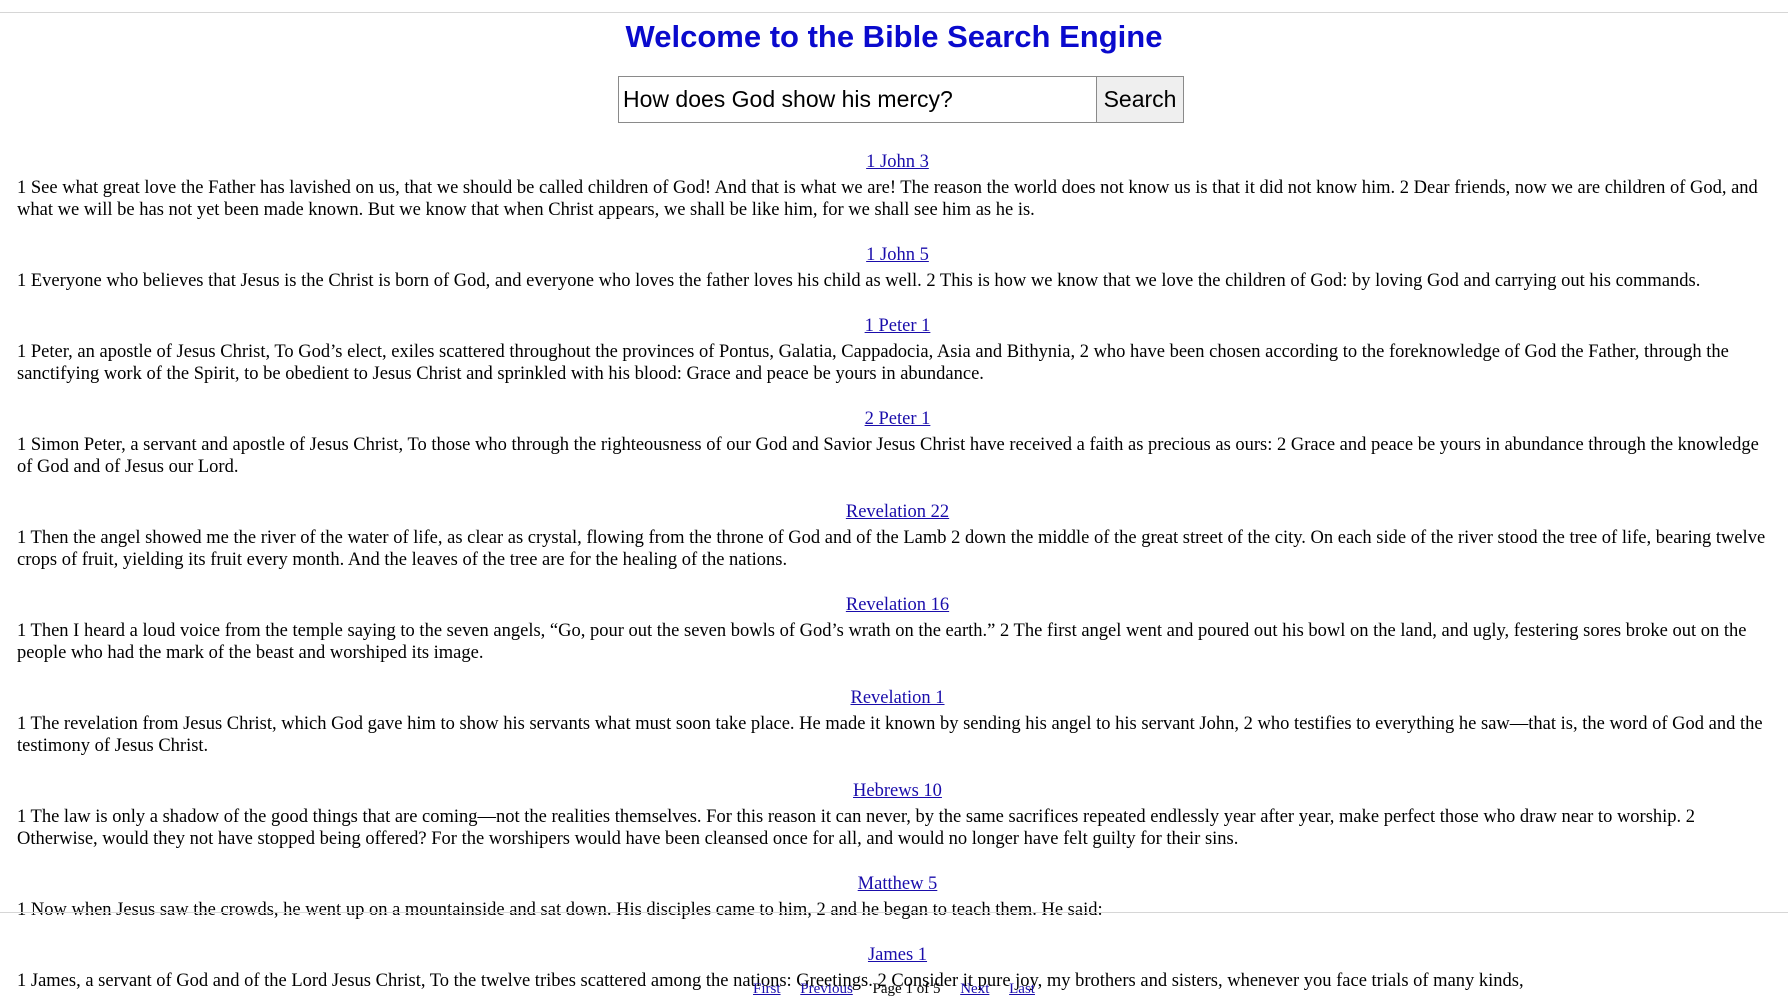 The height and width of the screenshot is (1006, 1788). I want to click on result-heading: Revelation 22, so click(897, 512).